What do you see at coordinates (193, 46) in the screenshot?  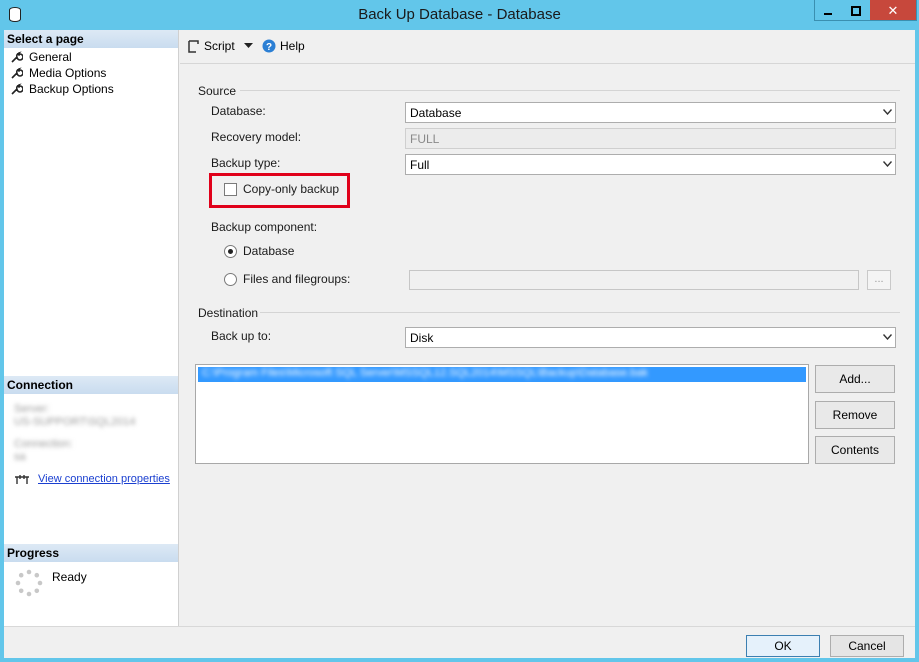 I see `script-icon` at bounding box center [193, 46].